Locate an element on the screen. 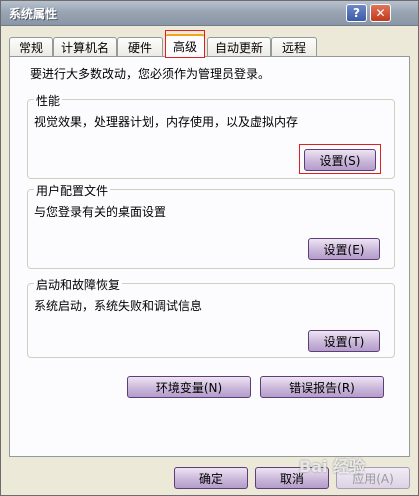 This screenshot has height=496, width=419. startup-recovery-settings-button: 设置(T) is located at coordinates (344, 341).